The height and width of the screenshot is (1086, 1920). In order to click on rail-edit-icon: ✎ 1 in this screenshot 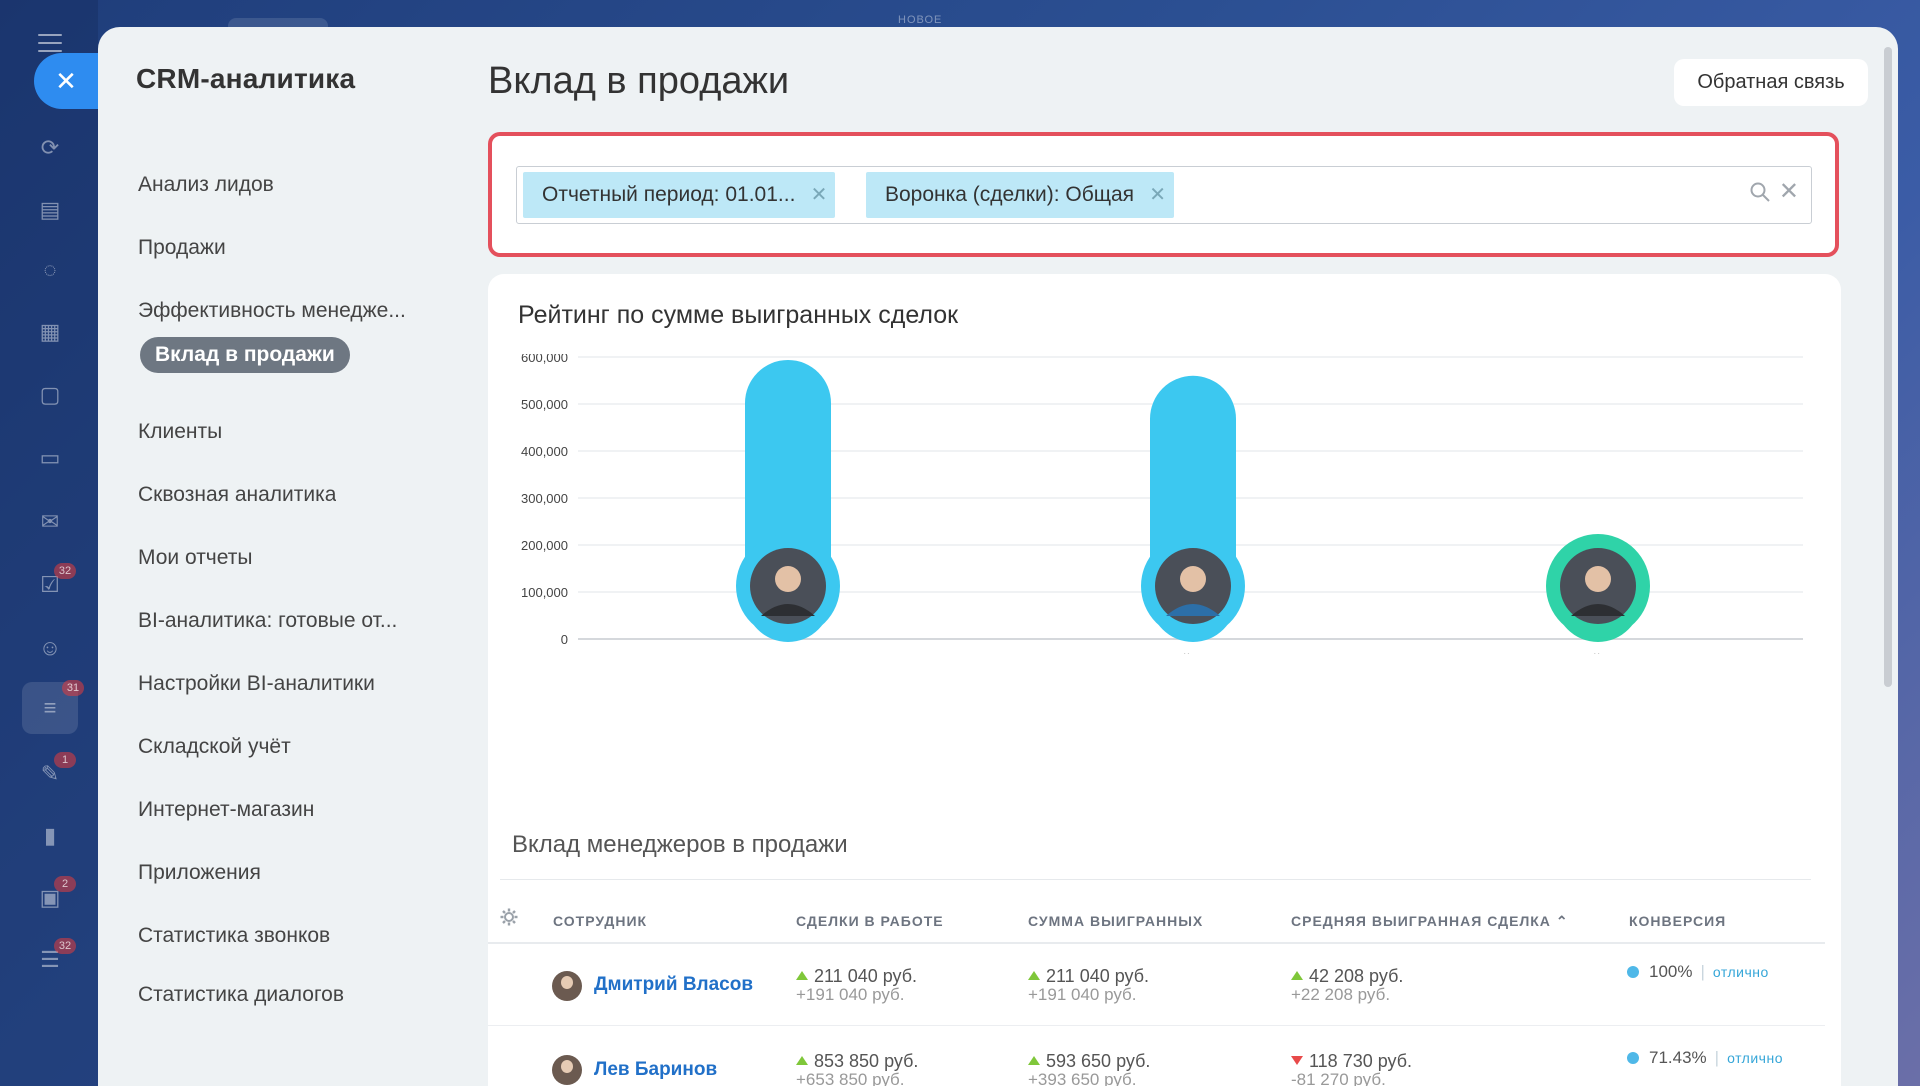, I will do `click(53, 773)`.